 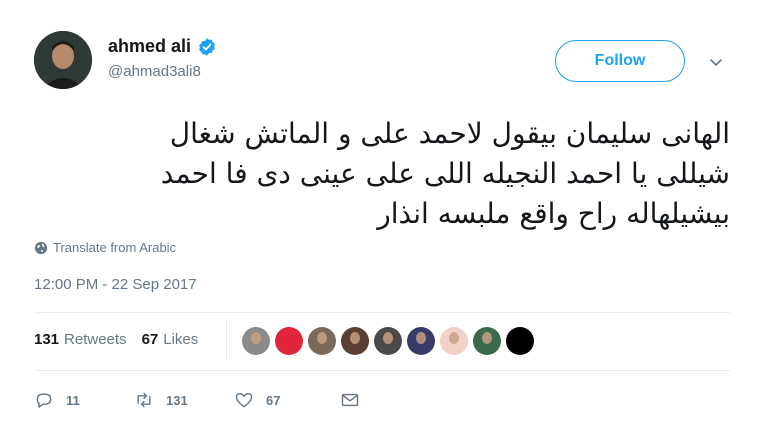 I want to click on liker-avatars, so click(x=390, y=341).